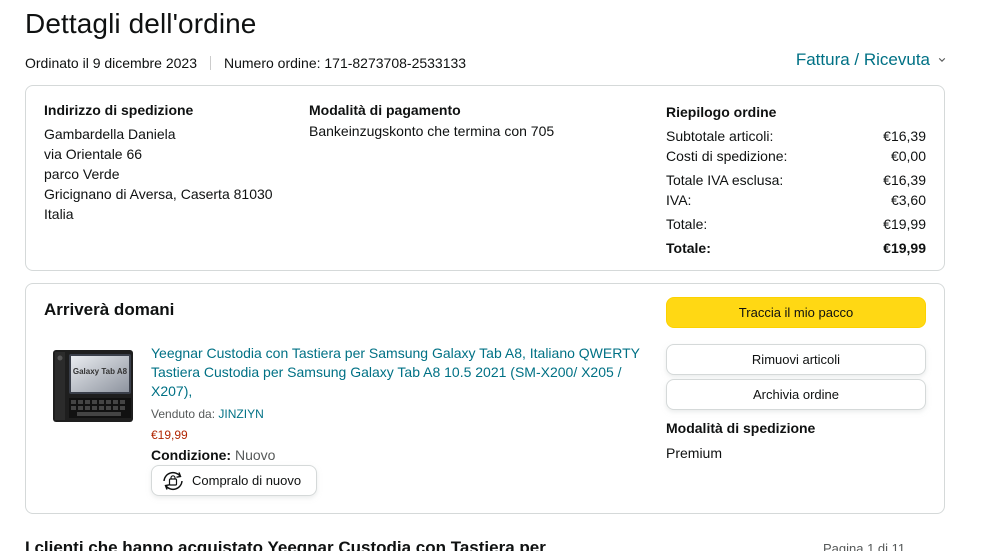 This screenshot has width=1002, height=551. What do you see at coordinates (247, 480) in the screenshot?
I see `buy-again-label: Compralo di nuovo` at bounding box center [247, 480].